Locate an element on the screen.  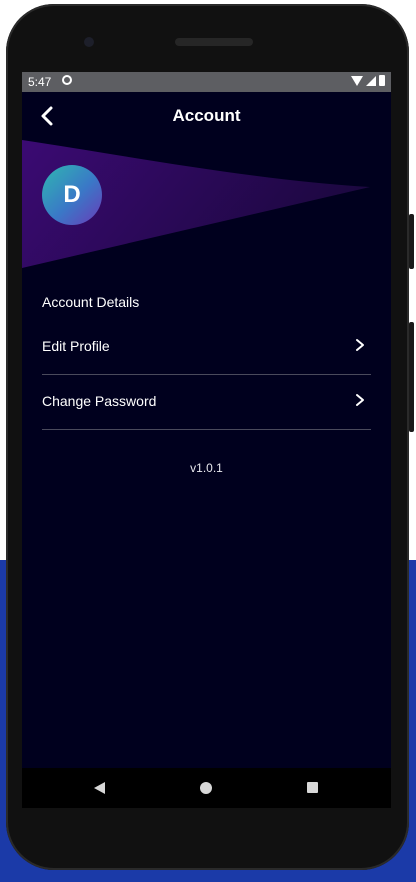
battery-icon is located at coordinates (382, 80).